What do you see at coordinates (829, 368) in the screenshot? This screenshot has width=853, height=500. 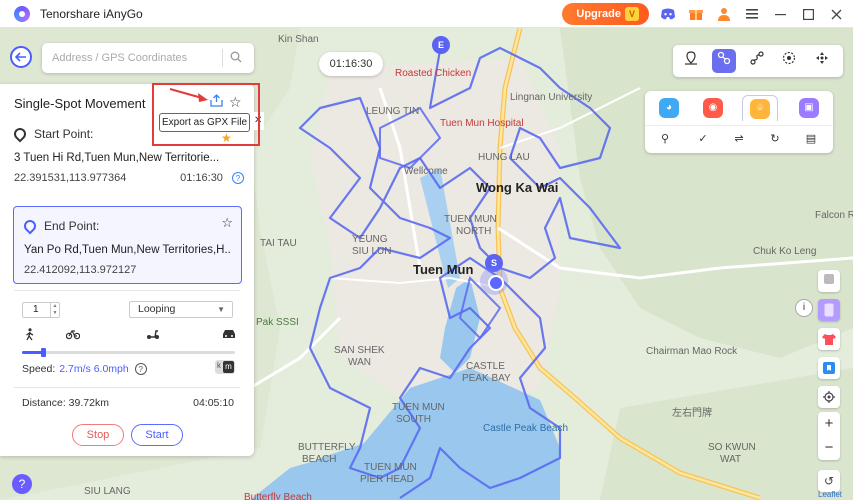 I see `bookmark-icon` at bounding box center [829, 368].